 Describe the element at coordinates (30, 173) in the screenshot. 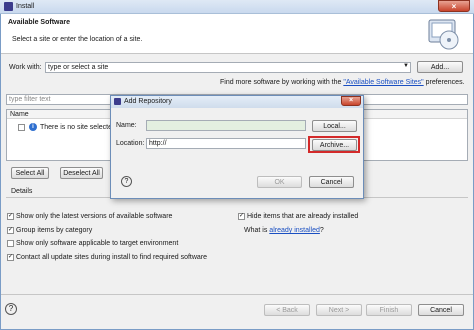

I see `select-all-button: Select All` at that location.